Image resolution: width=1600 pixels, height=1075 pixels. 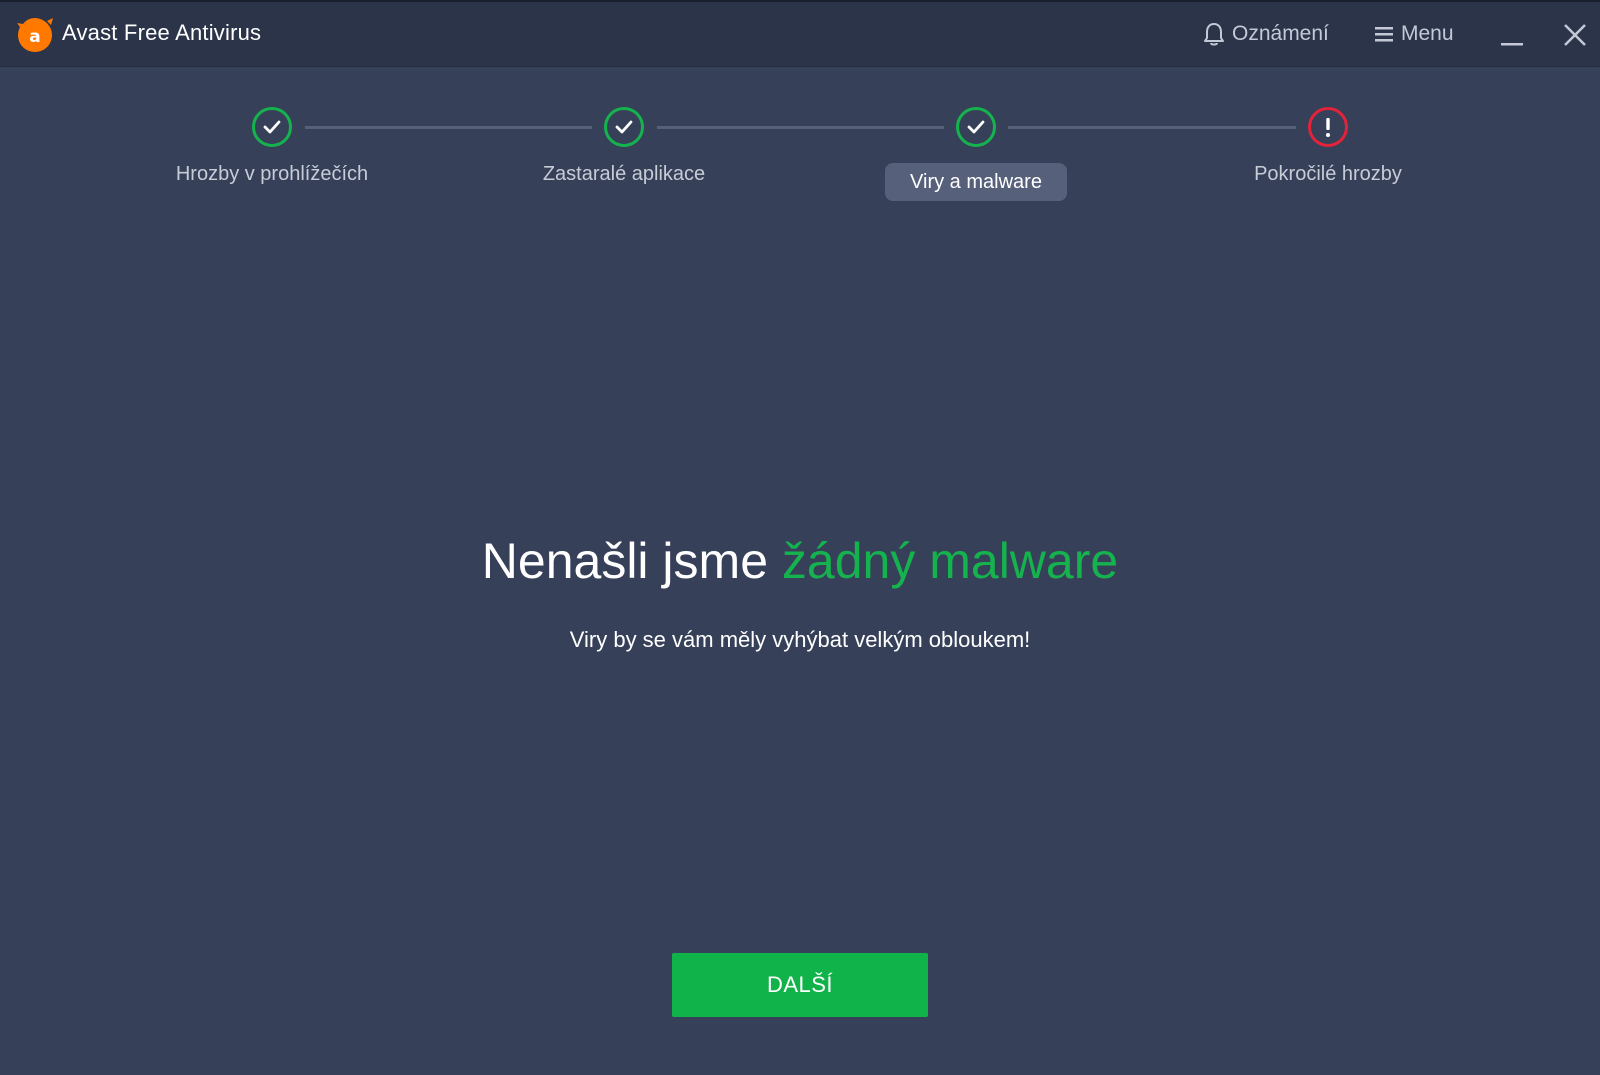 I want to click on step-4-status, so click(x=1328, y=127).